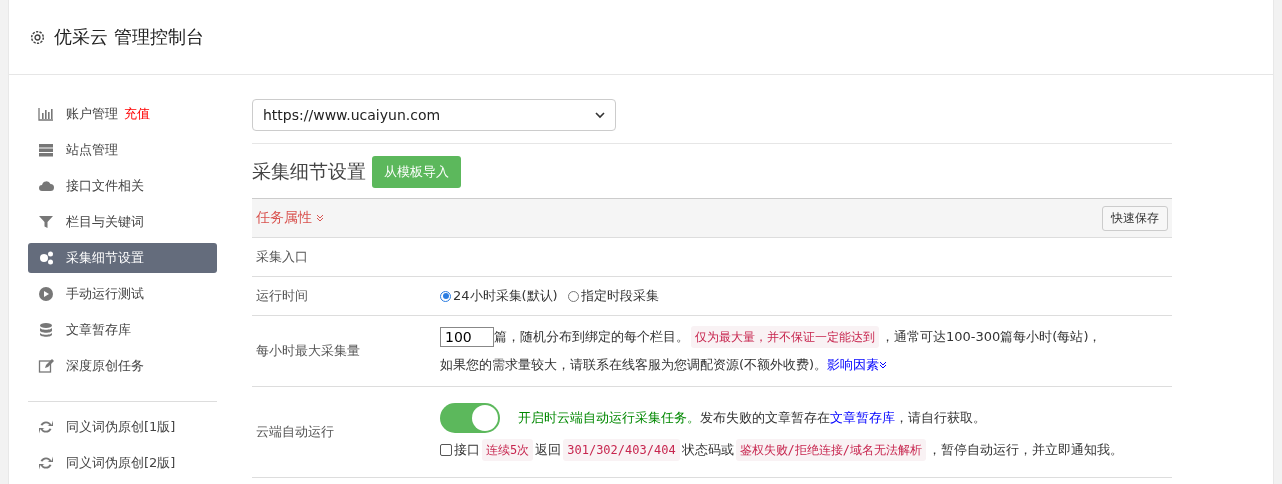 This screenshot has height=484, width=1282. I want to click on sidebar-item: 同义词伪原创[2版], so click(122, 463).